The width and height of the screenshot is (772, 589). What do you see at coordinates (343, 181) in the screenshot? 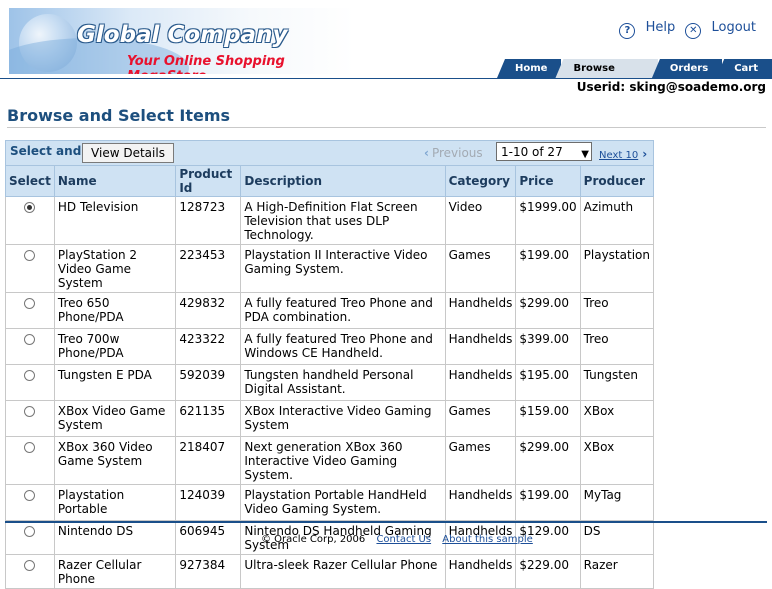
I see `col-header-description: Description` at bounding box center [343, 181].